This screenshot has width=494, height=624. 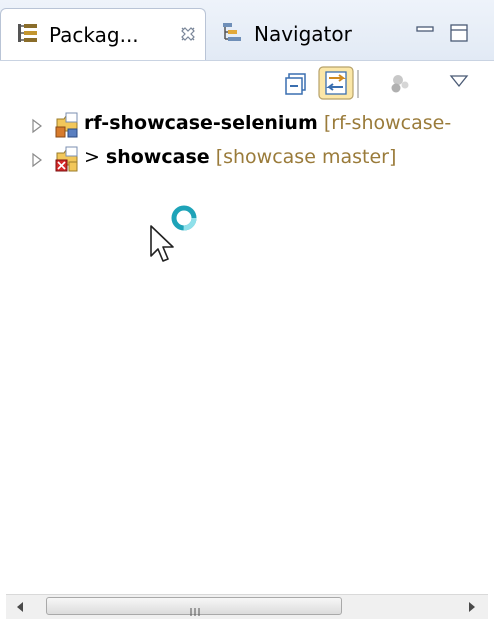 What do you see at coordinates (201, 123) in the screenshot?
I see `project-name: rf-showcase-selenium` at bounding box center [201, 123].